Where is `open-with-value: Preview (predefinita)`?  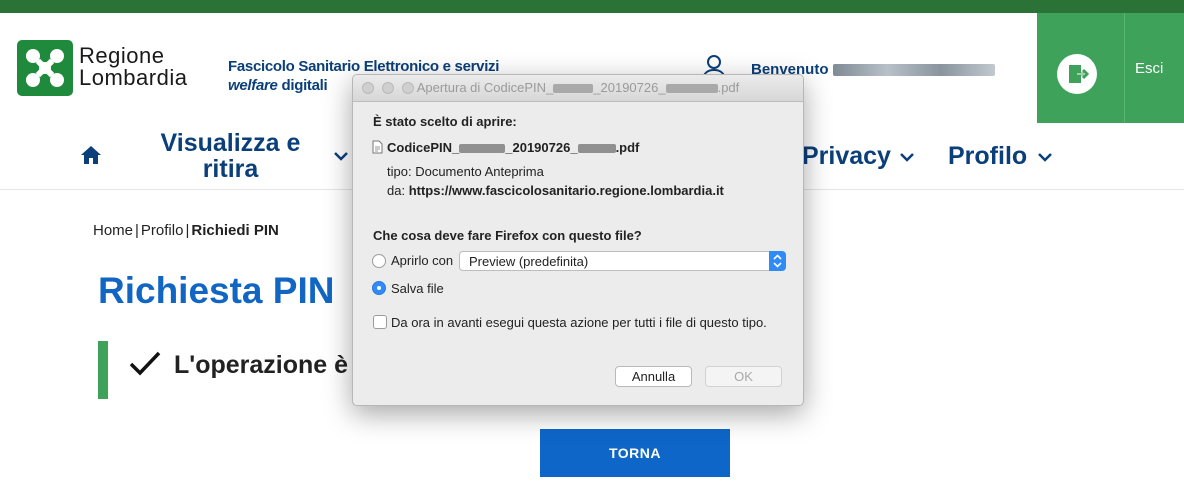
open-with-value: Preview (predefinita) is located at coordinates (529, 261).